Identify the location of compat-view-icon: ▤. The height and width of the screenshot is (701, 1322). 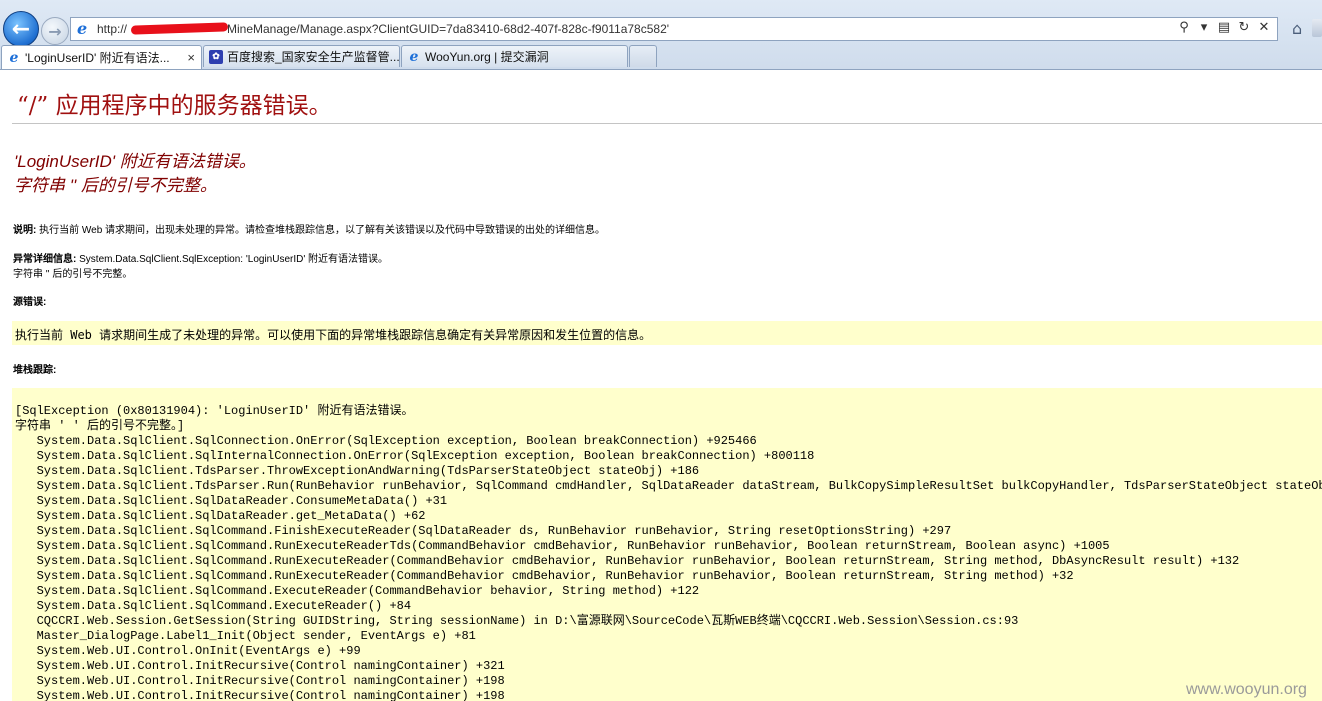
(1224, 27).